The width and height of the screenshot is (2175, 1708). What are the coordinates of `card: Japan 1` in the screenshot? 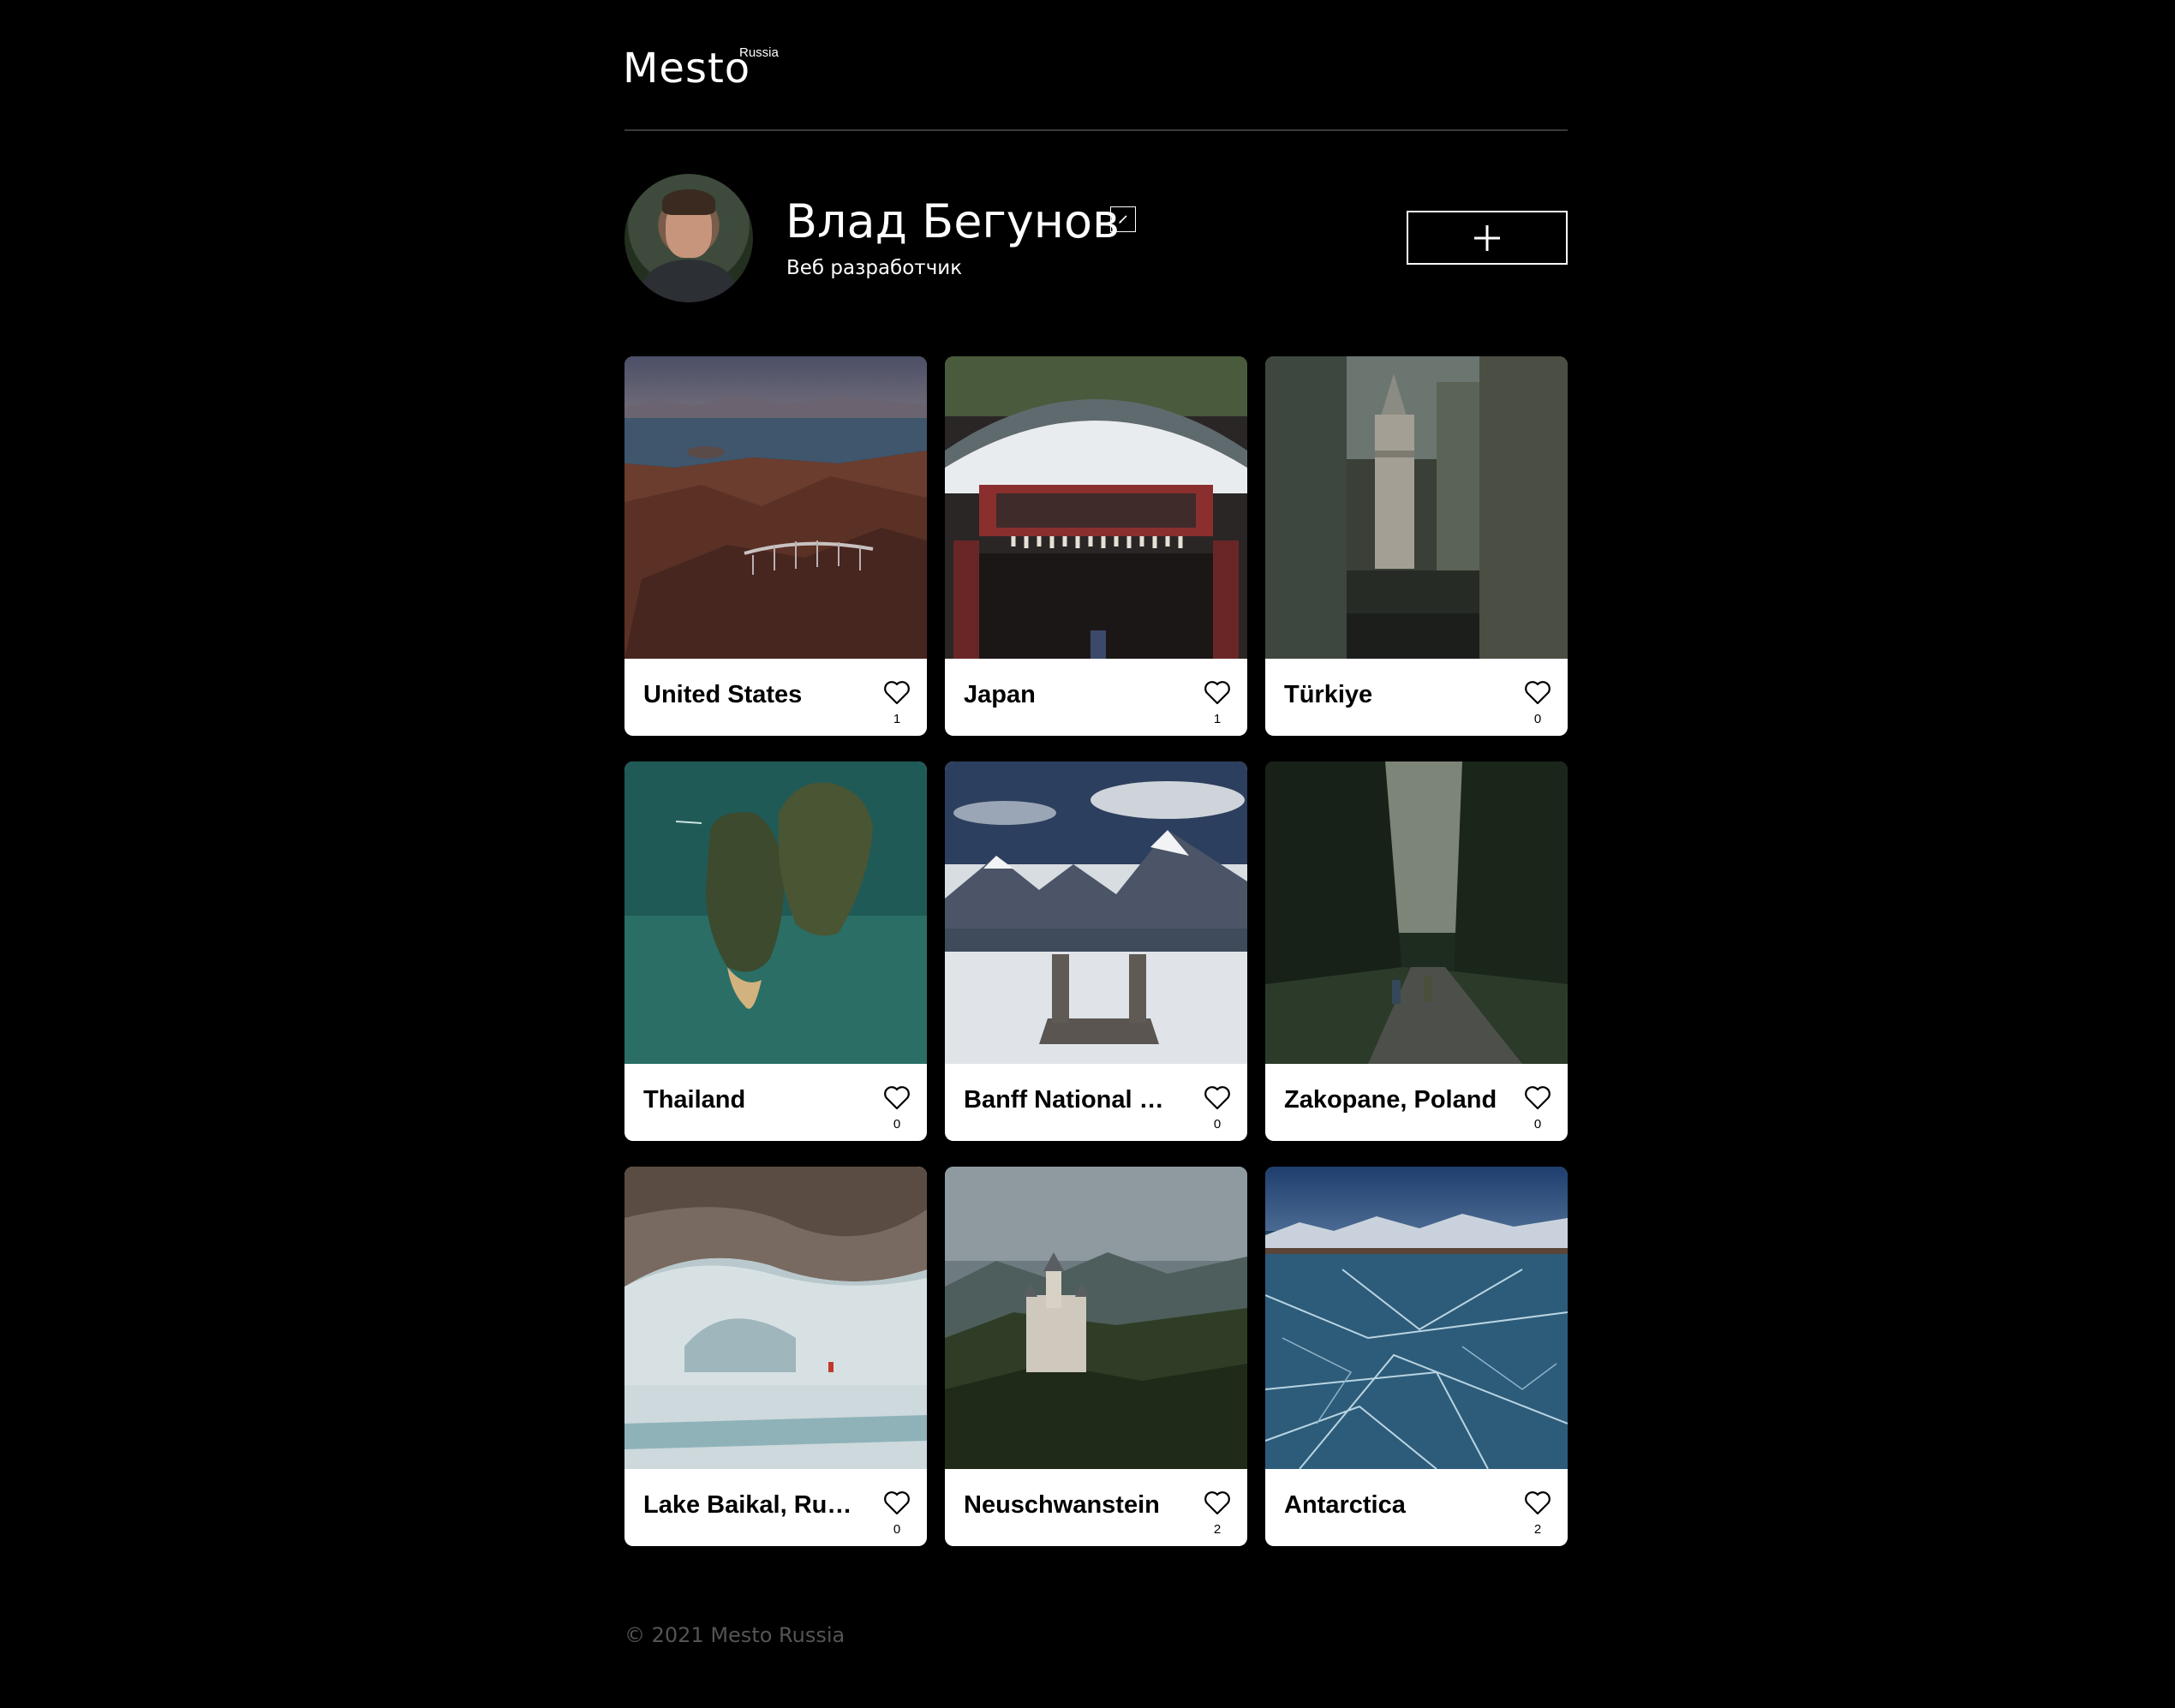 It's located at (1096, 546).